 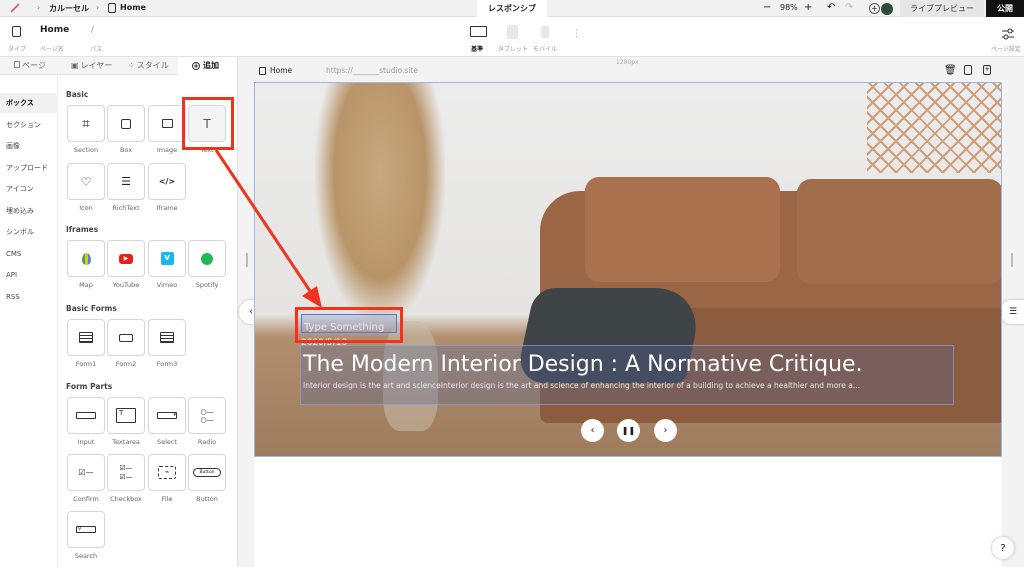 What do you see at coordinates (89, 386) in the screenshot?
I see `section-title-form-parts: Form Parts` at bounding box center [89, 386].